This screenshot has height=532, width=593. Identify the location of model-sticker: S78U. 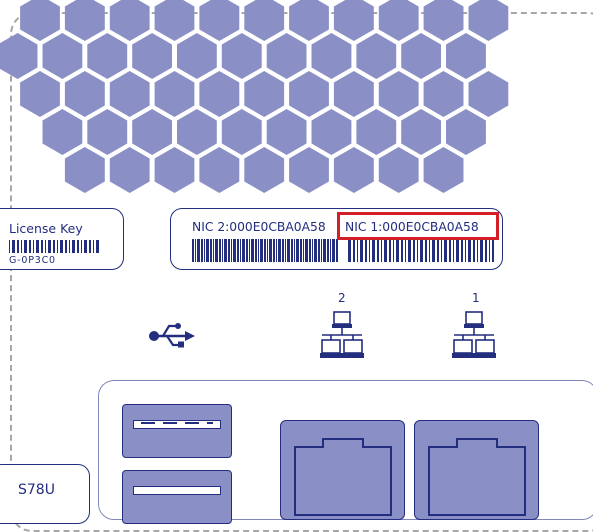
(45, 494).